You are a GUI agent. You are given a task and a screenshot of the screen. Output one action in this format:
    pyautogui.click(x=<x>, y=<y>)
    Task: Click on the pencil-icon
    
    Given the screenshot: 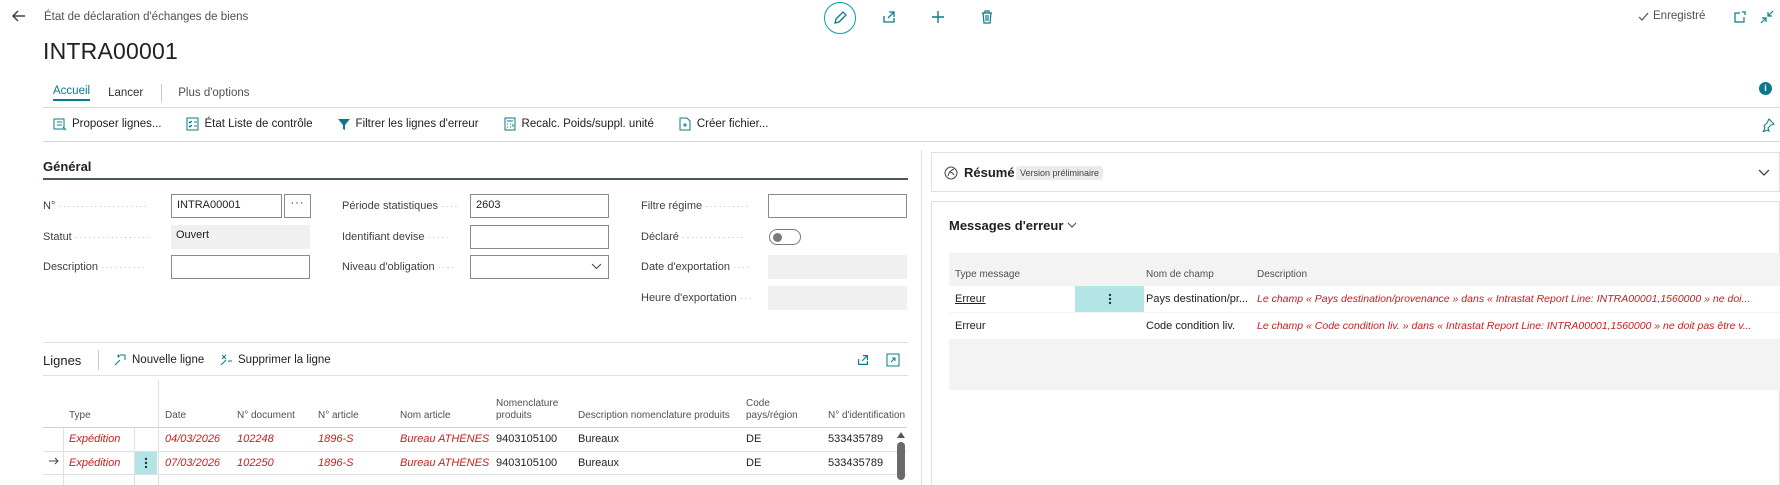 What is the action you would take?
    pyautogui.click(x=840, y=18)
    